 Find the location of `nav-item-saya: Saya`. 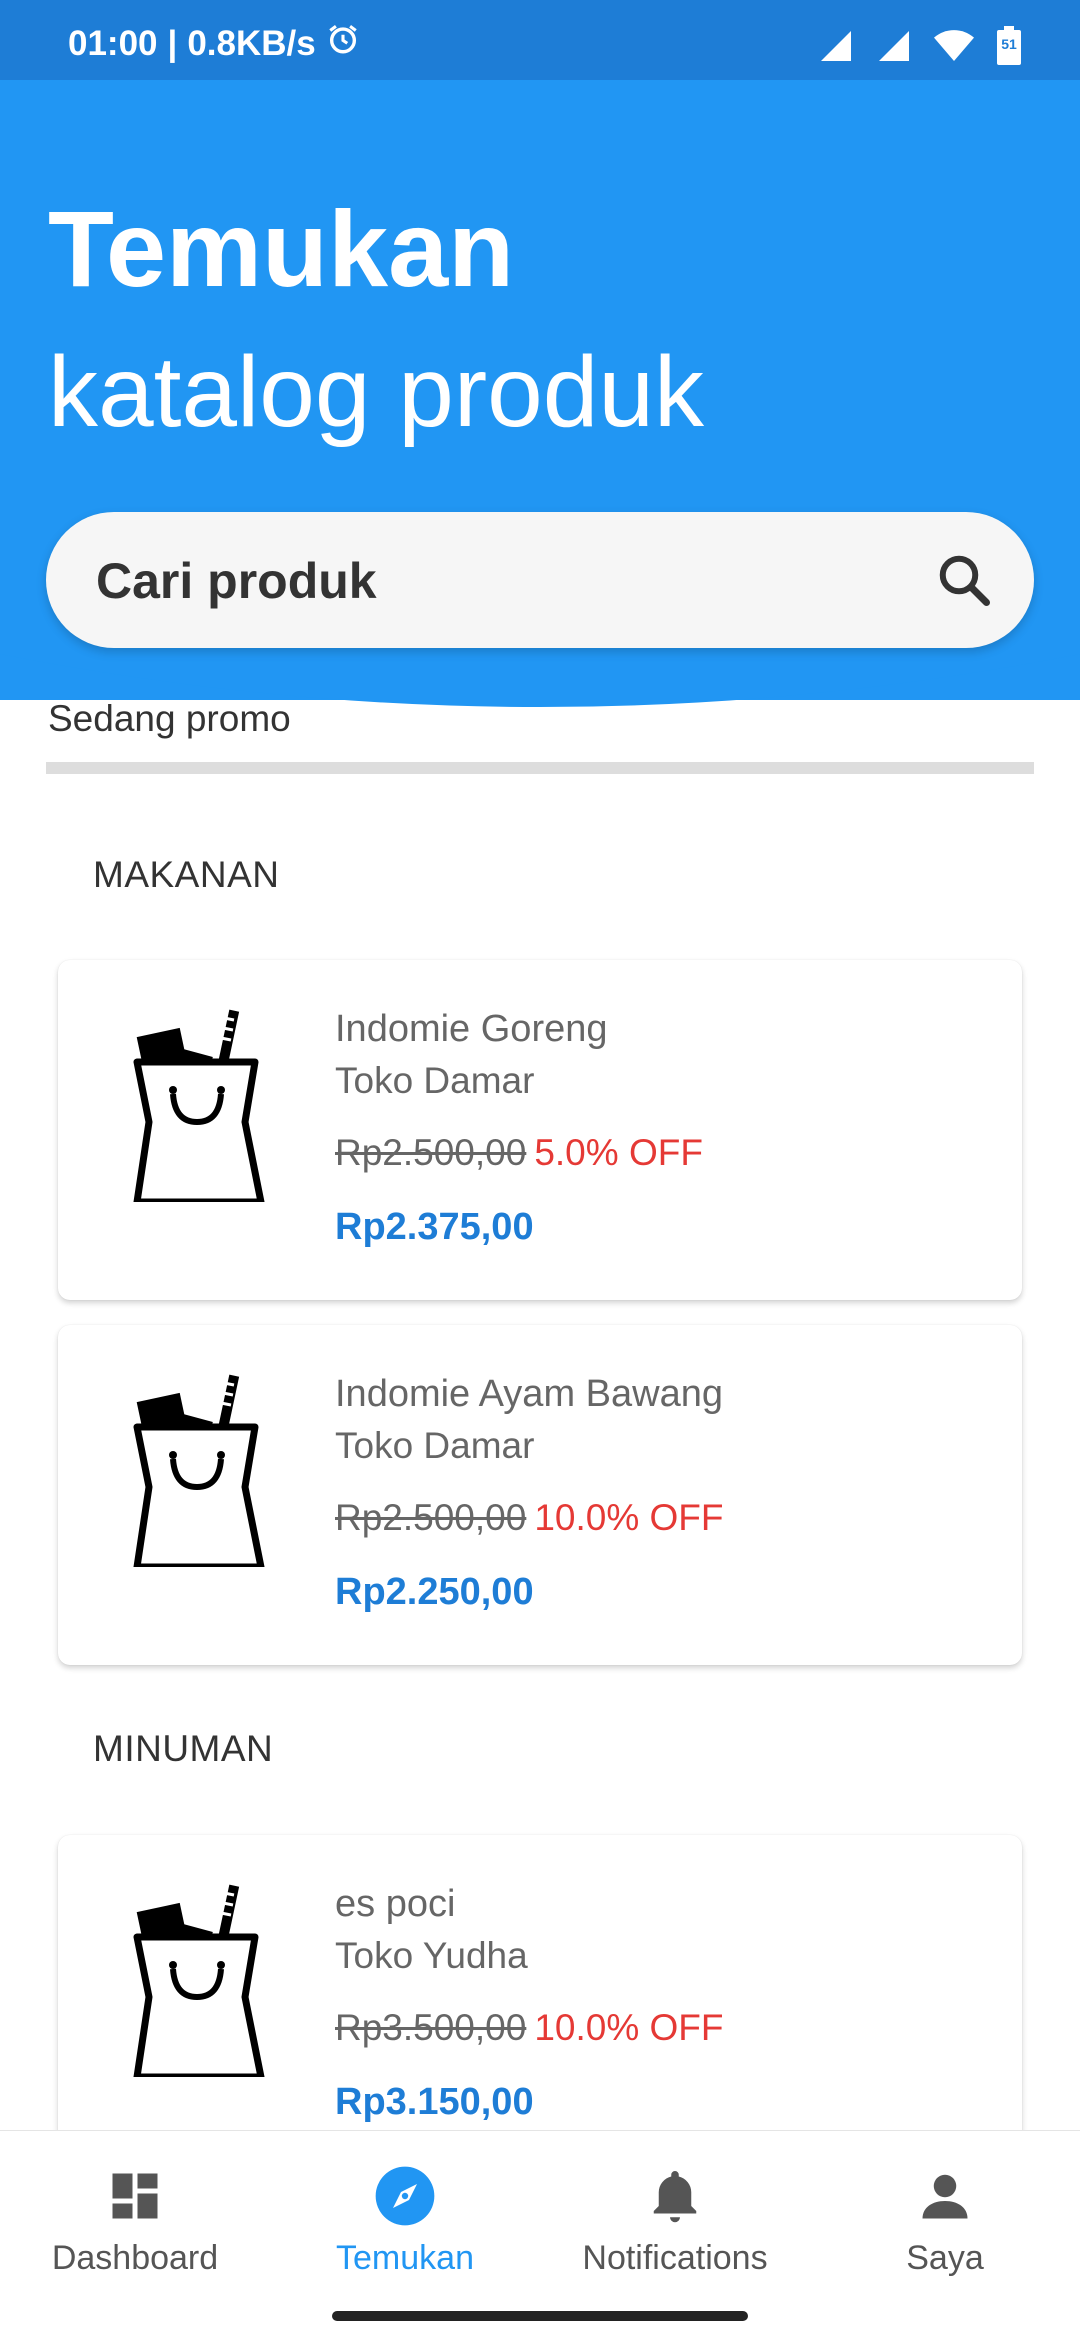

nav-item-saya: Saya is located at coordinates (945, 2219).